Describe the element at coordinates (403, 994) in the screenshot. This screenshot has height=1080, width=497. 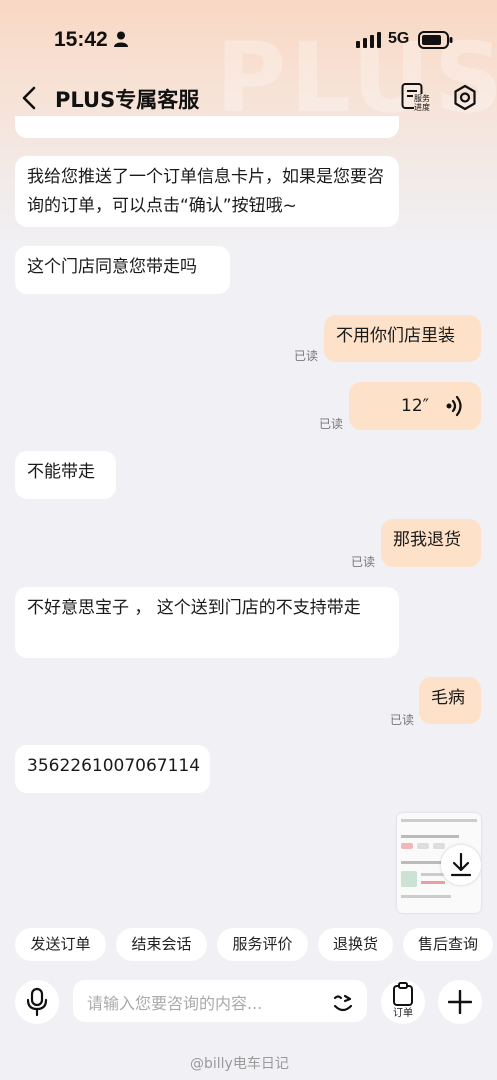
I see `clipboard-icon` at that location.